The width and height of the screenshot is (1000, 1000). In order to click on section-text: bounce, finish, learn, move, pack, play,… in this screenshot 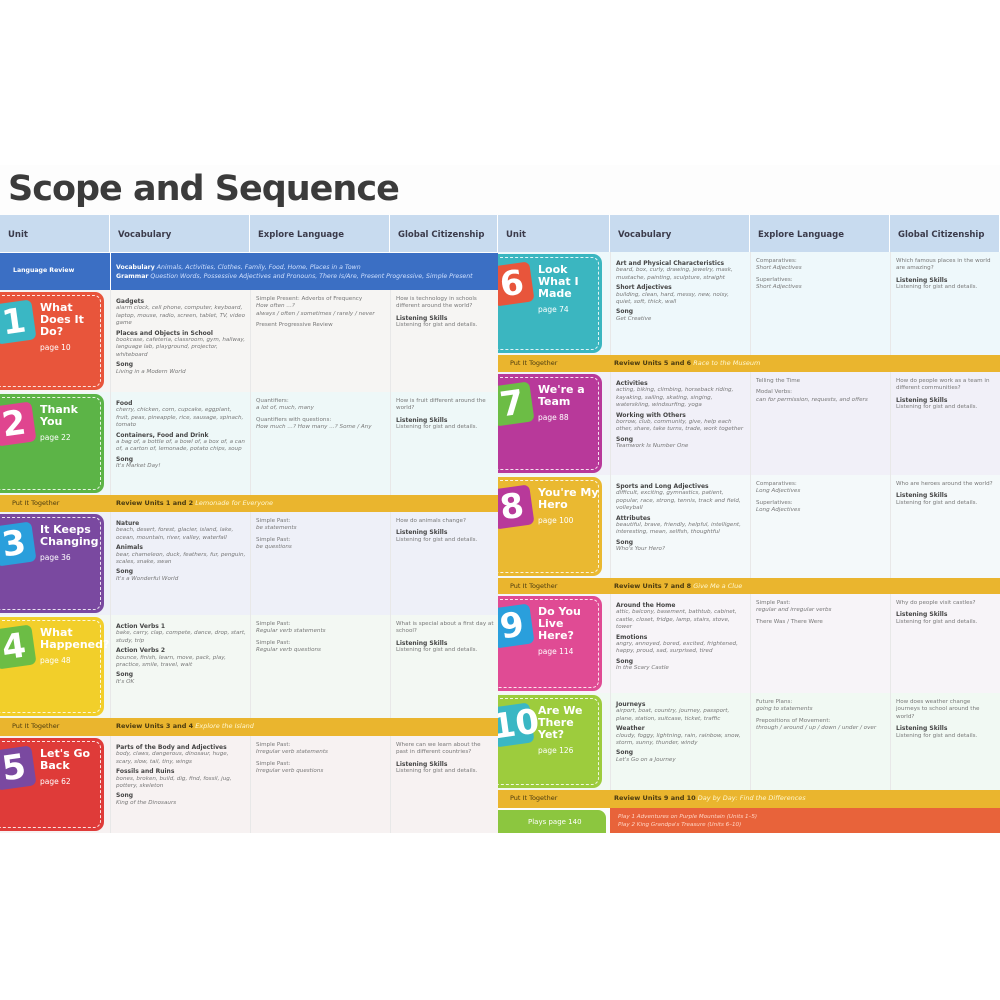, I will do `click(171, 661)`.